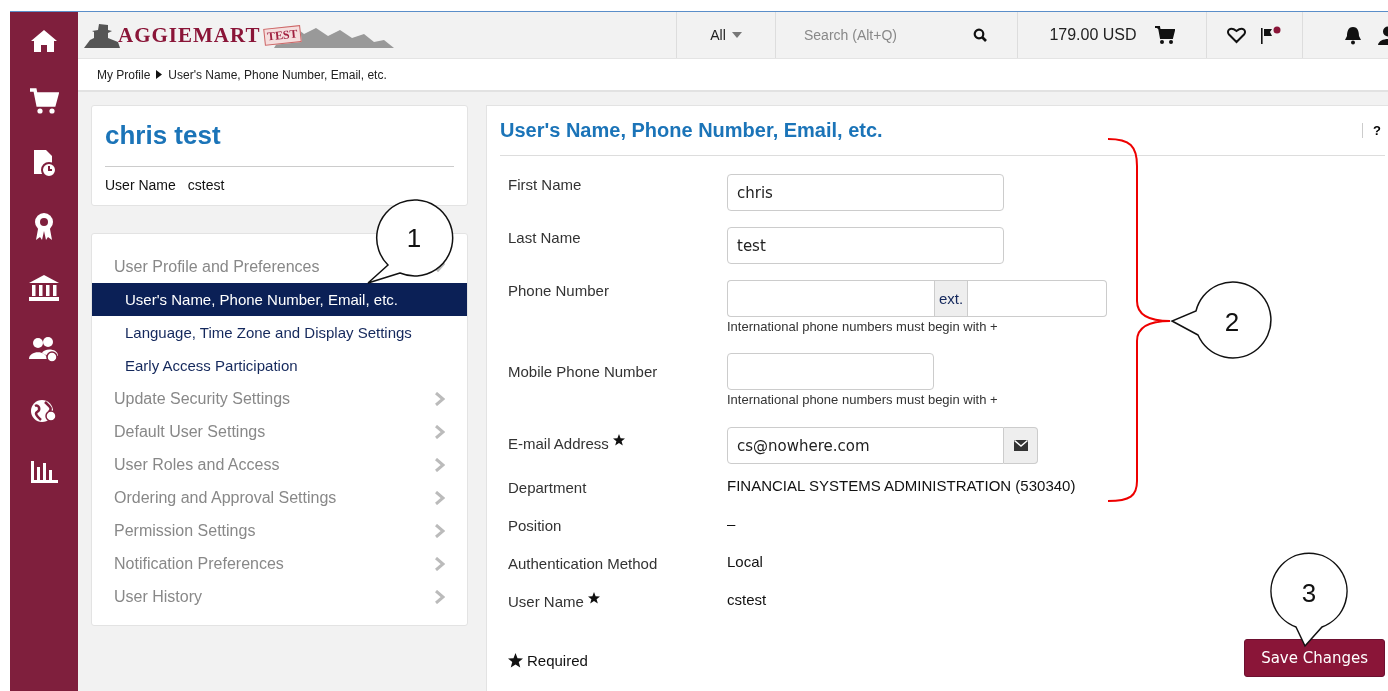 The width and height of the screenshot is (1388, 691). I want to click on menu-group: Notification Preferences, so click(279, 563).